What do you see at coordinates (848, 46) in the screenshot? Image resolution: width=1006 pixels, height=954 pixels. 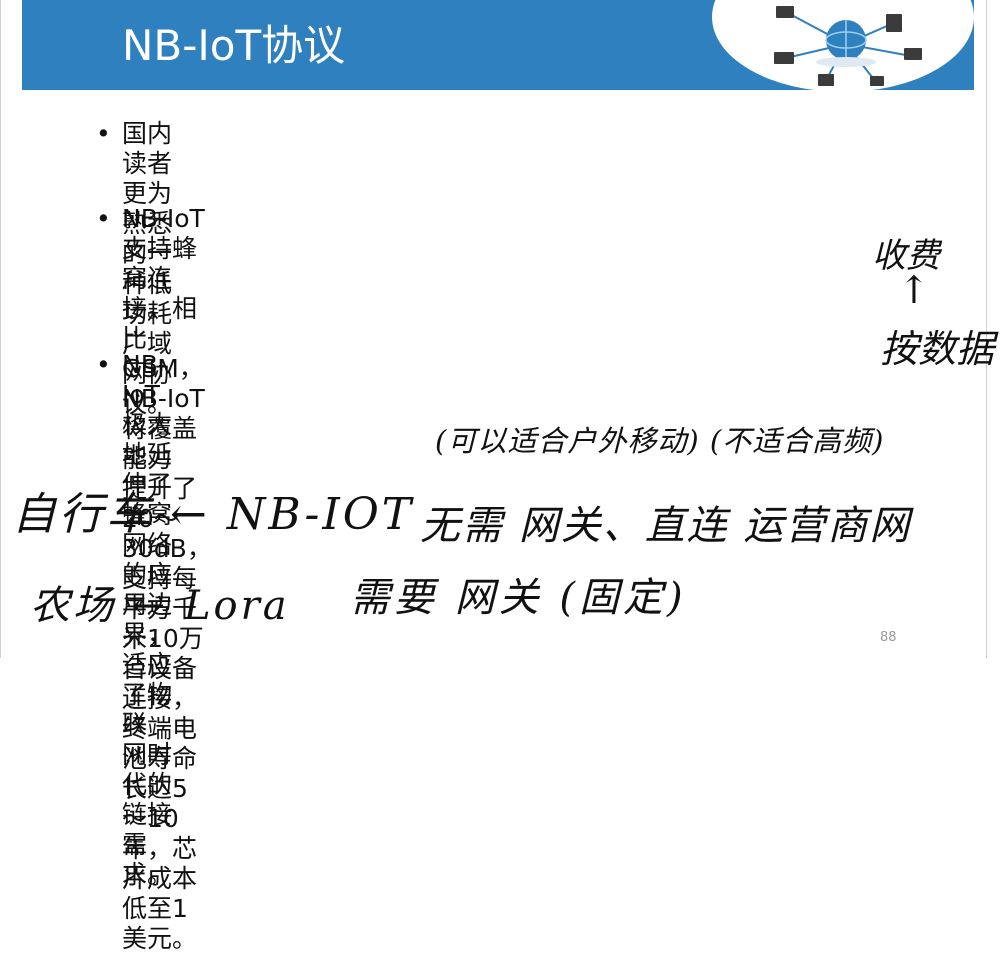 I see `network-globe-icon` at bounding box center [848, 46].